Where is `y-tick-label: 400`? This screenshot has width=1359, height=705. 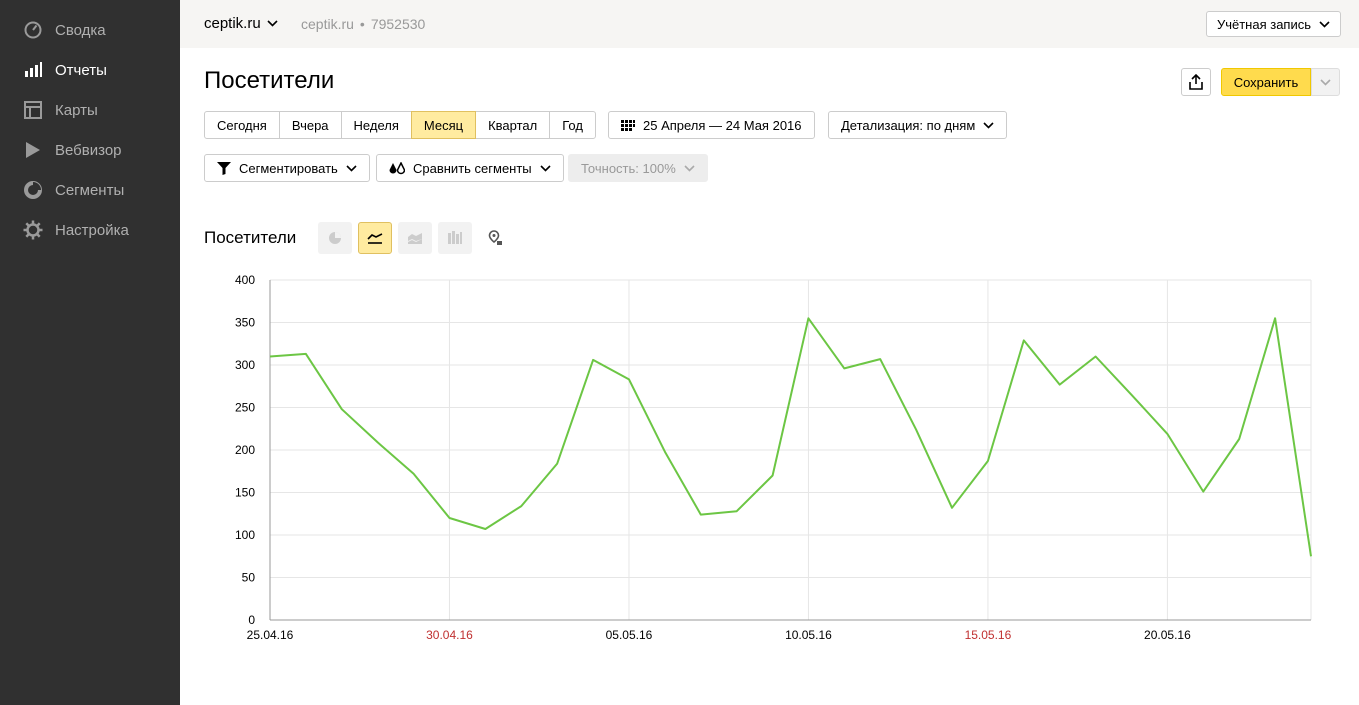 y-tick-label: 400 is located at coordinates (245, 280).